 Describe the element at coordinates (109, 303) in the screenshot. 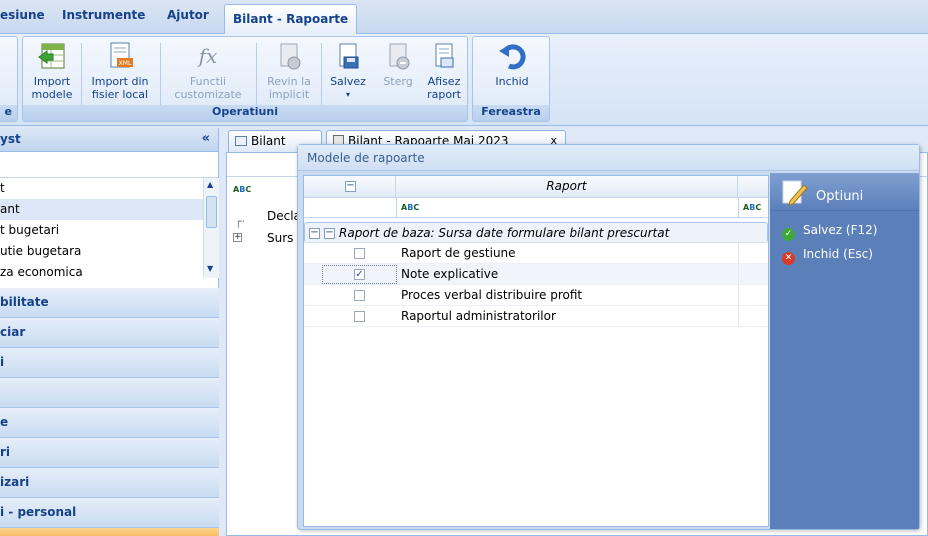

I see `accordion-item: bilitate` at that location.